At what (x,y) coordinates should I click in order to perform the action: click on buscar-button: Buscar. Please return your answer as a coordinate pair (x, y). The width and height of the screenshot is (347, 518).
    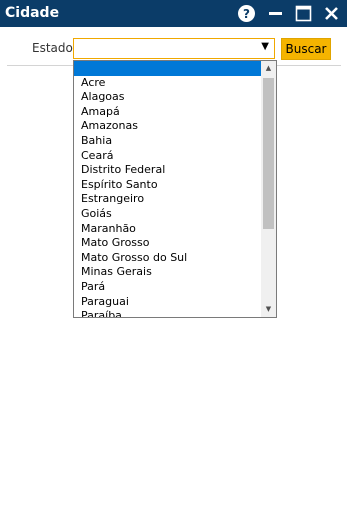
    Looking at the image, I should click on (306, 49).